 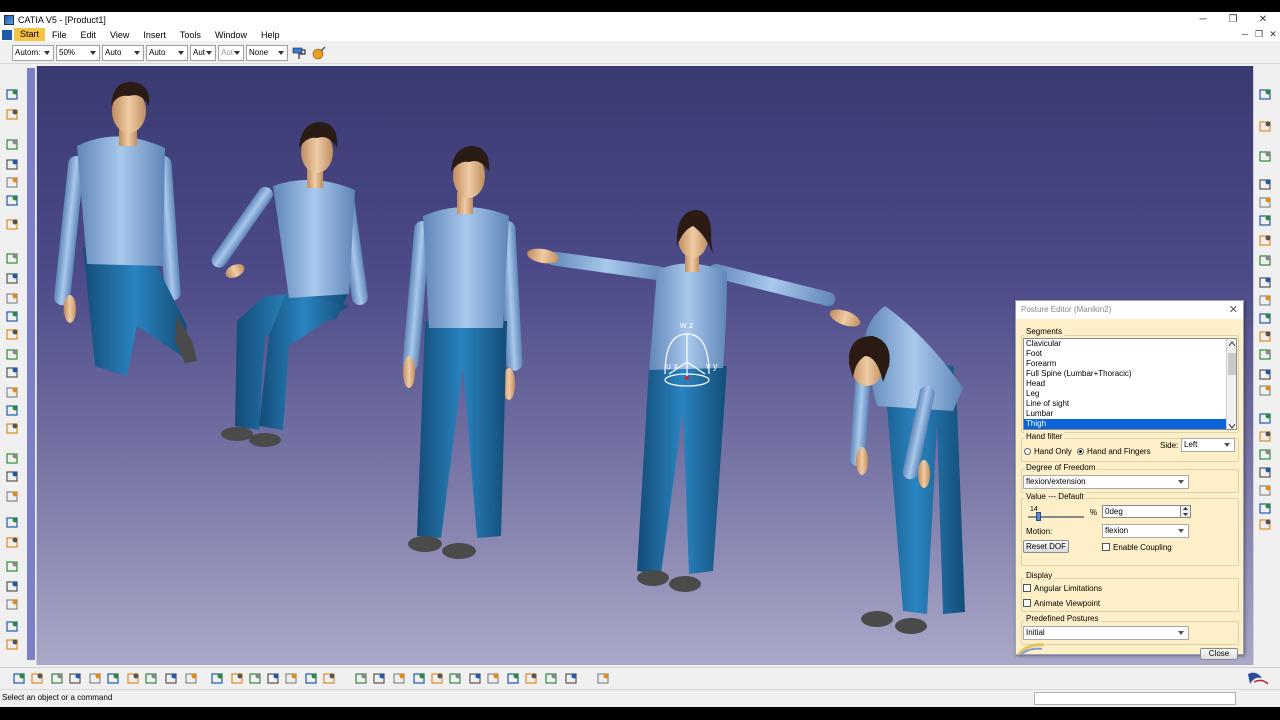 I want to click on graphic-properties-icon, so click(x=319, y=53).